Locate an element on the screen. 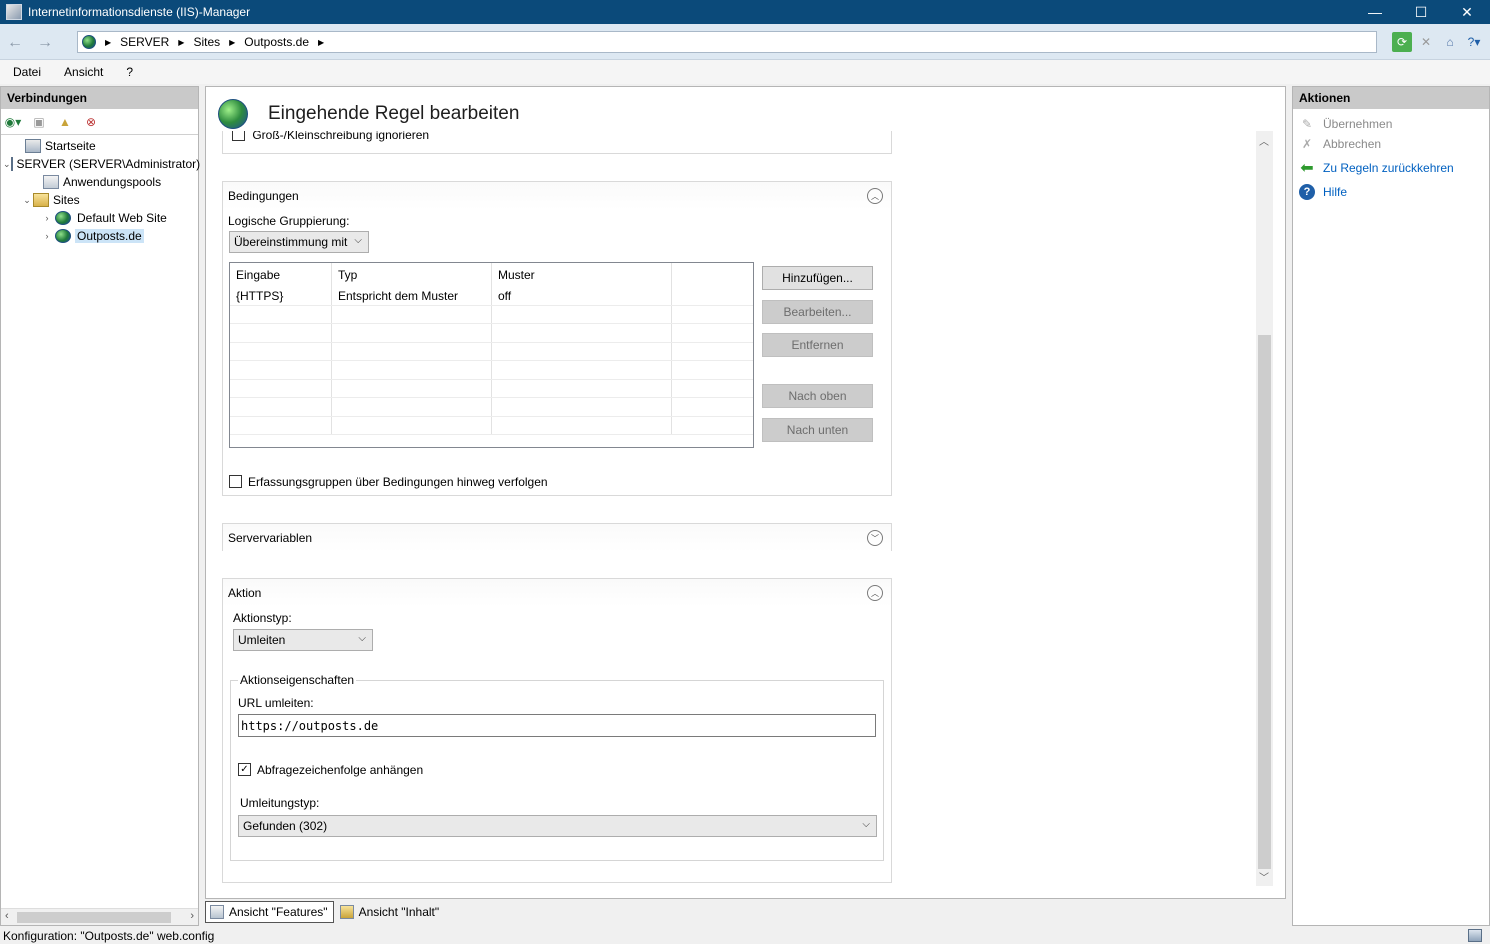 Image resolution: width=1490 pixels, height=944 pixels. connect-icon: ◉▾ is located at coordinates (13, 122).